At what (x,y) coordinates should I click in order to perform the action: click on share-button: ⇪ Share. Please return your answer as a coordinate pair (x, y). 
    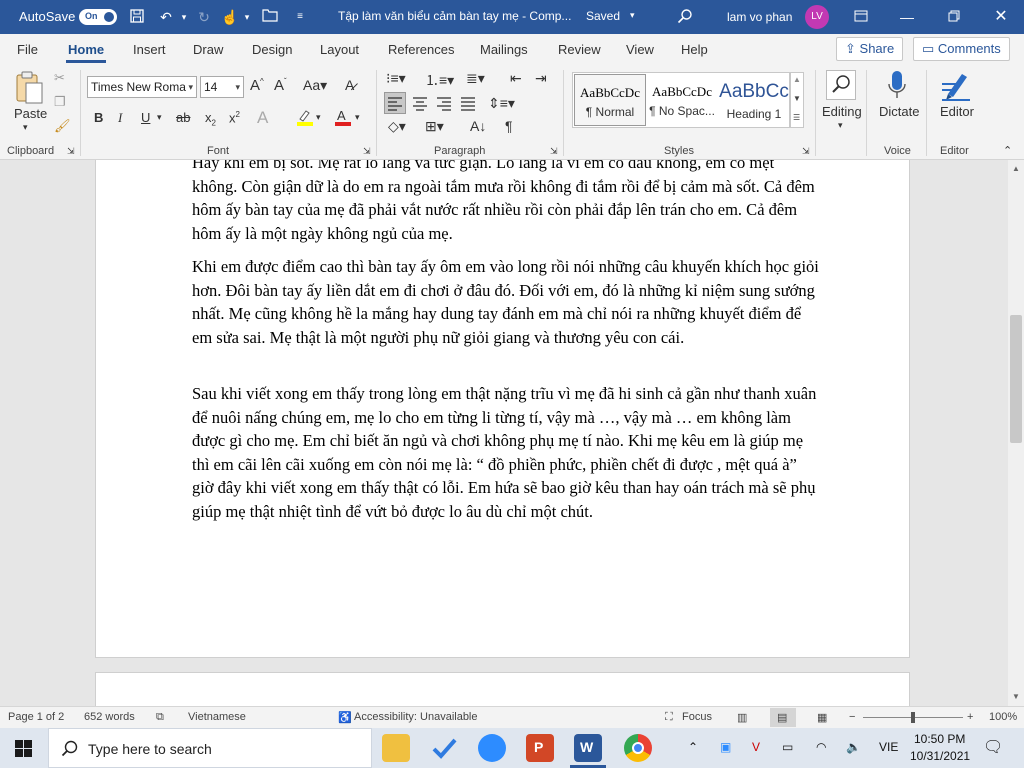
    Looking at the image, I should click on (870, 49).